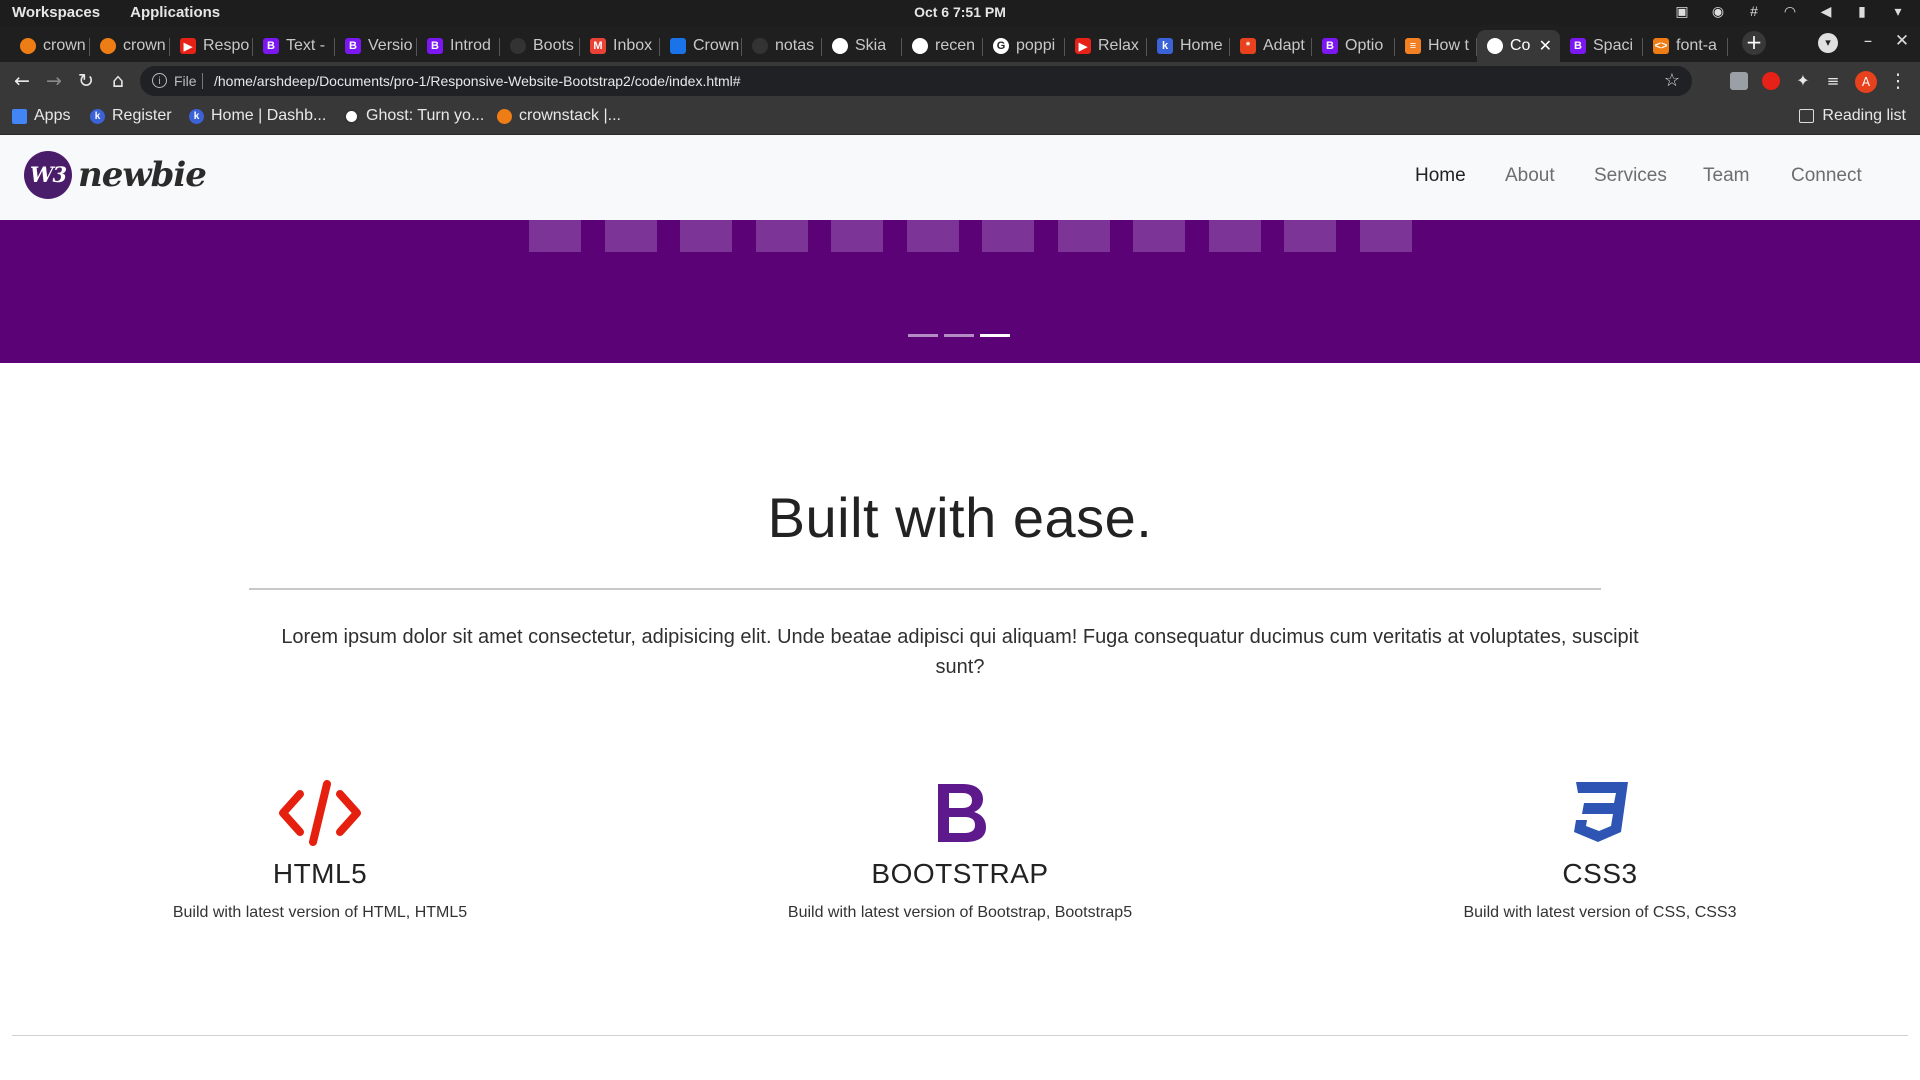 Image resolution: width=1920 pixels, height=1080 pixels. Describe the element at coordinates (678, 46) in the screenshot. I see `calendar-icon` at that location.